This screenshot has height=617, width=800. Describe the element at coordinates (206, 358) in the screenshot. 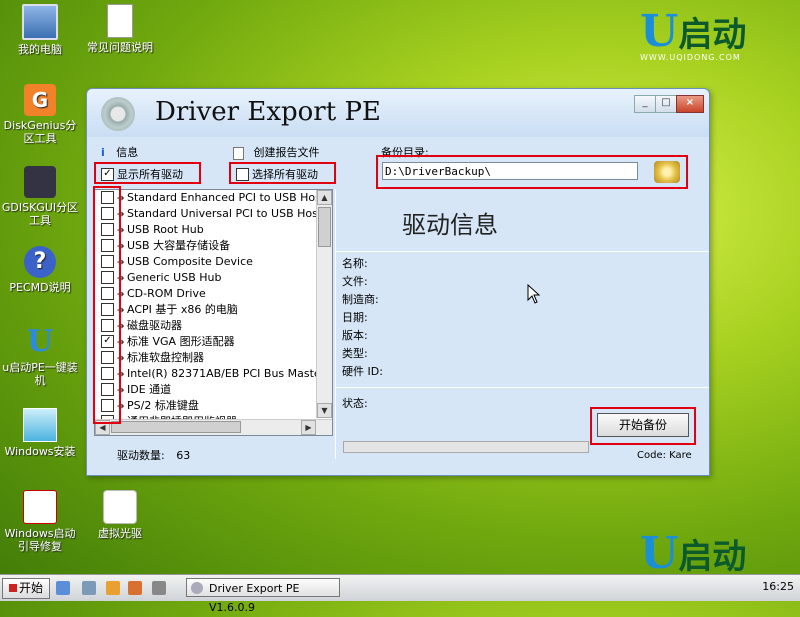

I see `driver-list-item: ➔ 标准软盘控制器` at that location.